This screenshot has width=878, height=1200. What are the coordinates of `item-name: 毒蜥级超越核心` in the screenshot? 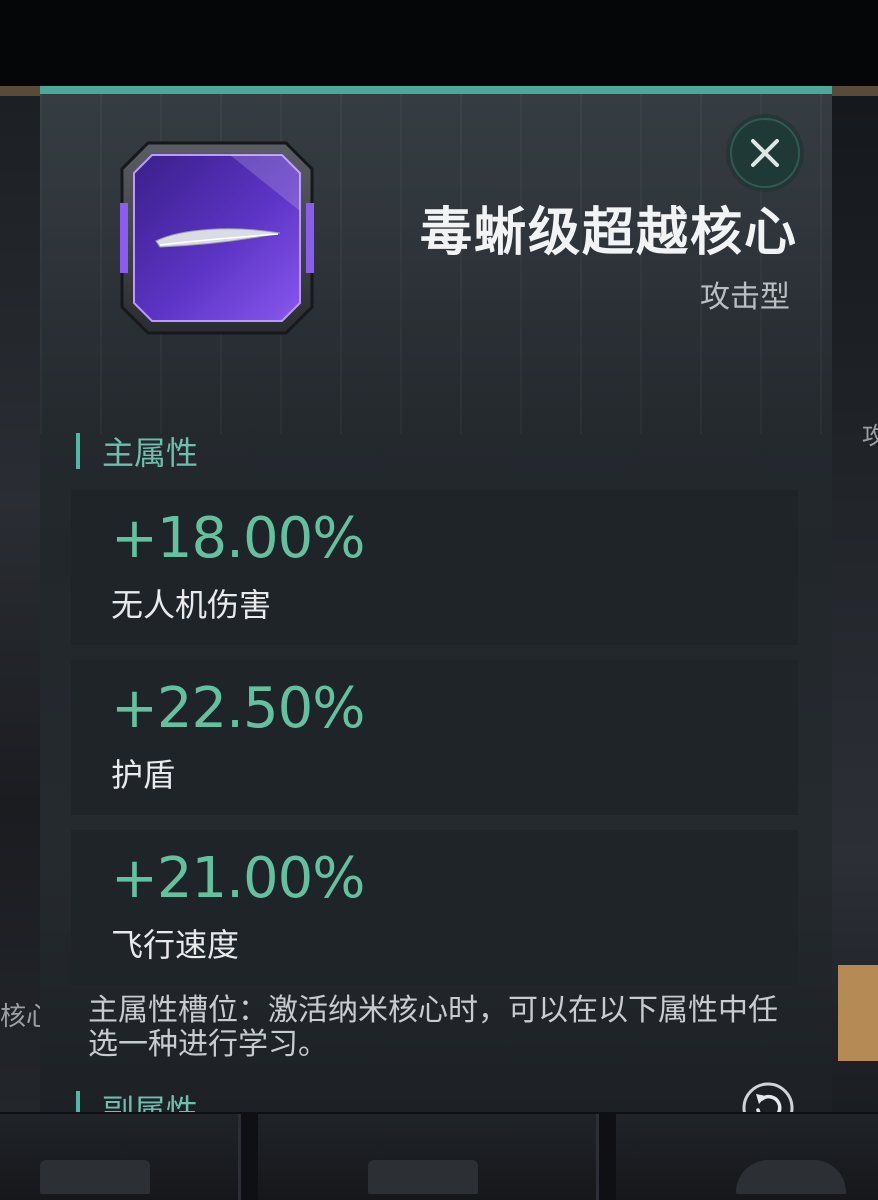 It's located at (608, 233).